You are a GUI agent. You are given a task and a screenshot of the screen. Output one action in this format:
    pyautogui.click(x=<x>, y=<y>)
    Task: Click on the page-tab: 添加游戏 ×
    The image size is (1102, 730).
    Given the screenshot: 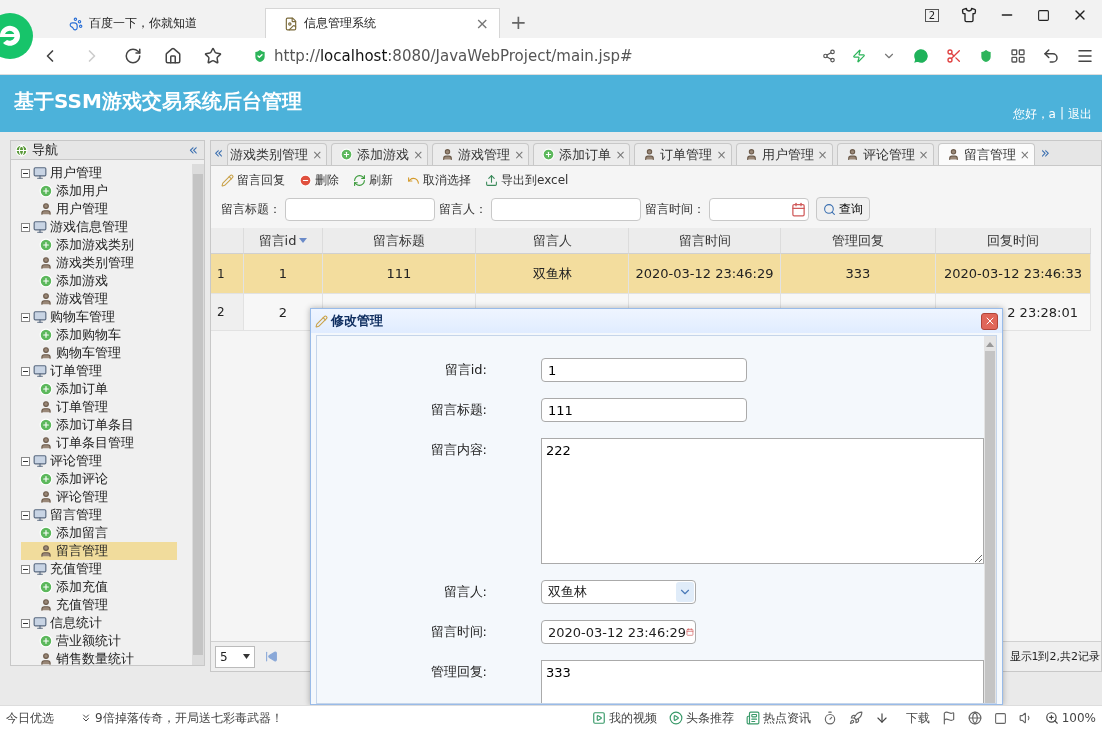 What is the action you would take?
    pyautogui.click(x=380, y=154)
    